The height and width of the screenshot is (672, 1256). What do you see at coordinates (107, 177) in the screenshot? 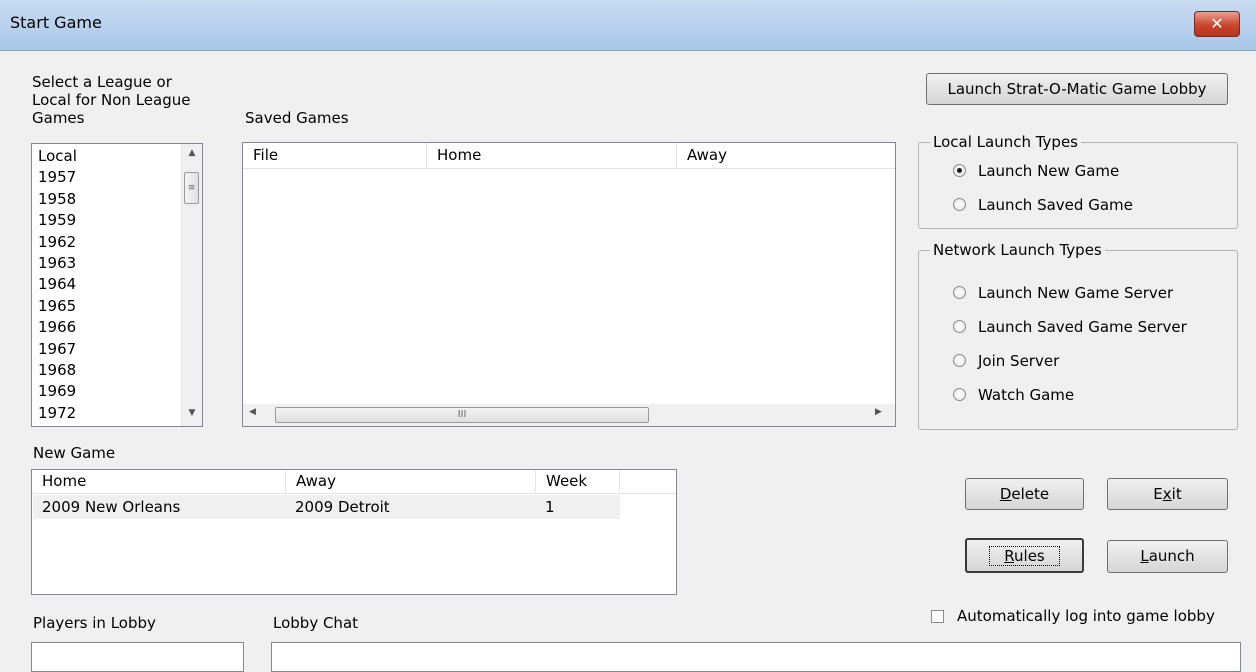
I see `league-list-item: 1957` at bounding box center [107, 177].